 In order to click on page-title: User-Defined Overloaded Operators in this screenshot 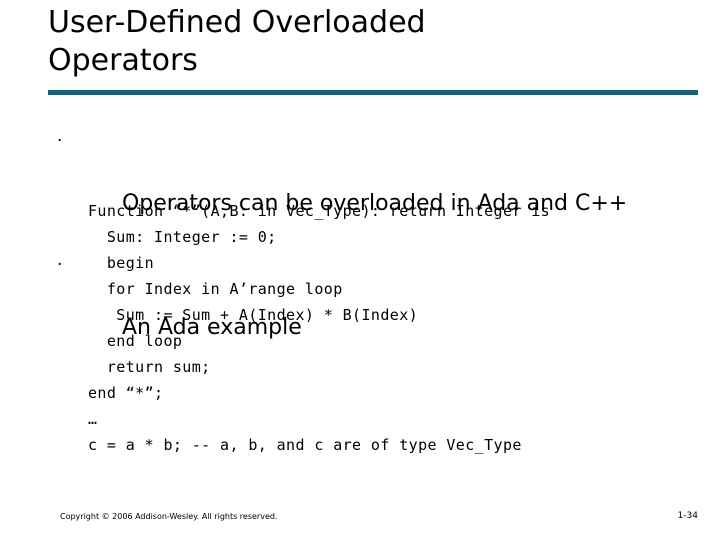, I will do `click(237, 41)`.